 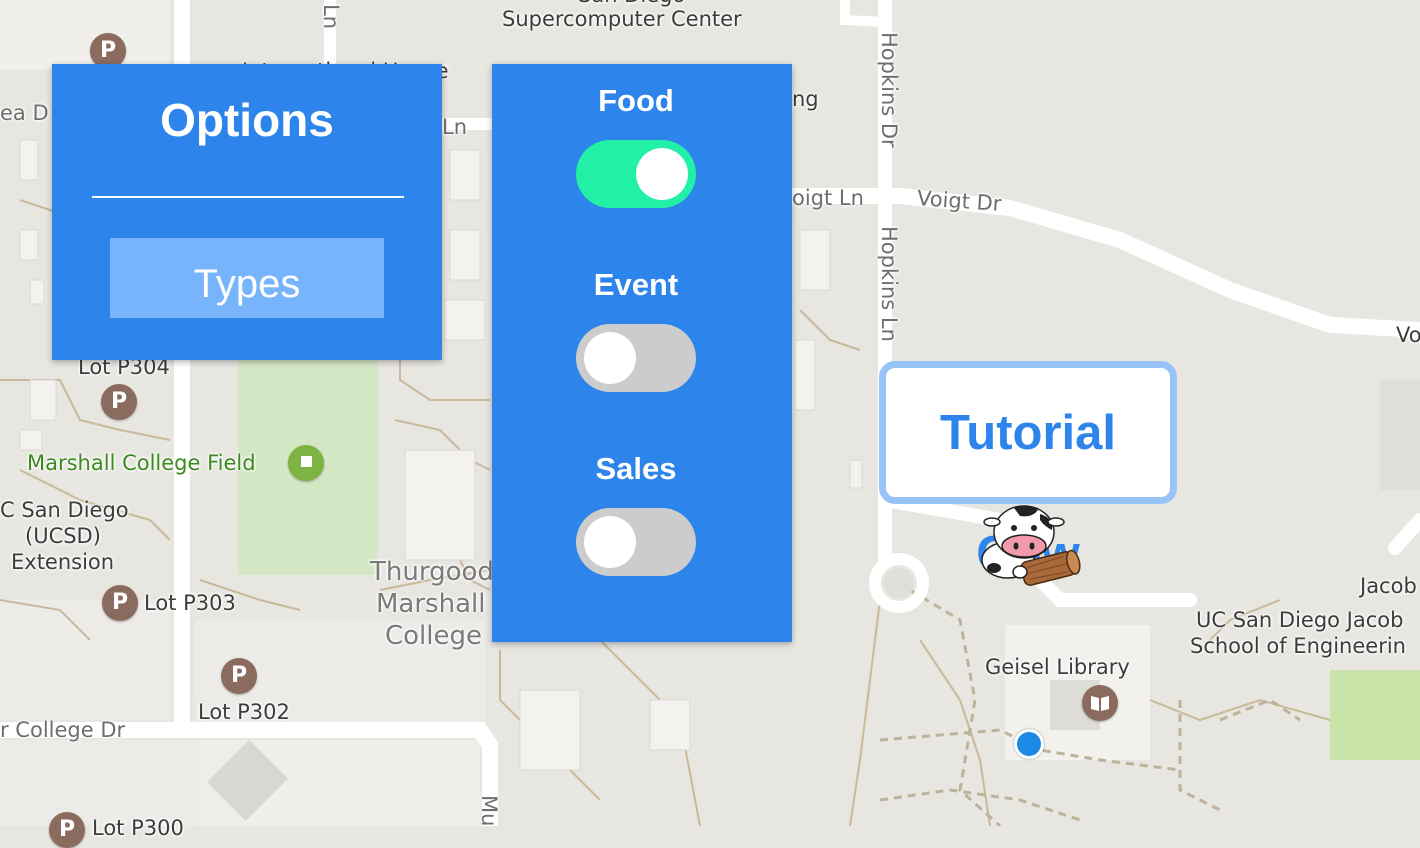 I want to click on book-icon, so click(x=1100, y=703).